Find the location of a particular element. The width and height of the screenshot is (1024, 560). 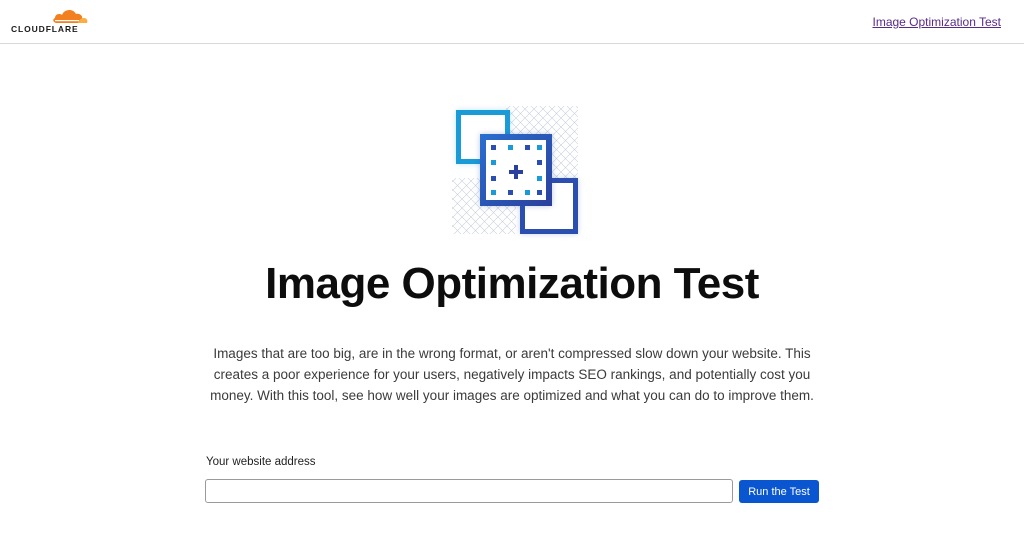

cloudflare-logo: CLOUDFLARE is located at coordinates (51, 21).